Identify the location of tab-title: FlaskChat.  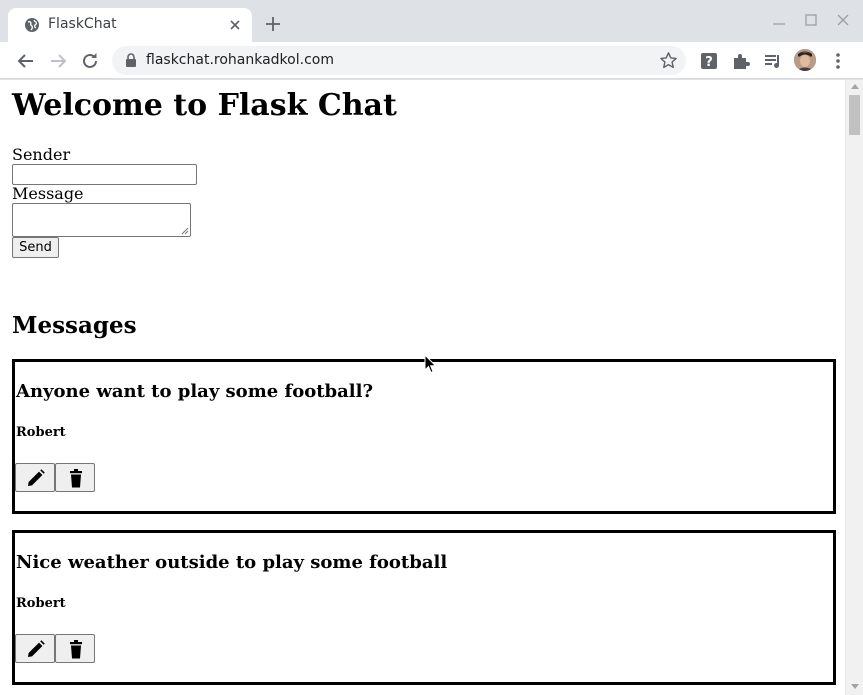
(82, 24).